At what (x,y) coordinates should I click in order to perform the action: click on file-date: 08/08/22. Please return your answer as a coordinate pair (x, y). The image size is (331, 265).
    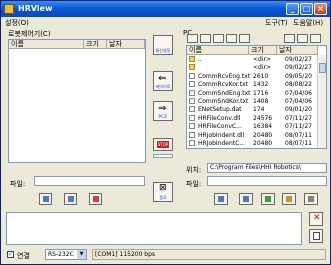
    Looking at the image, I should click on (298, 85).